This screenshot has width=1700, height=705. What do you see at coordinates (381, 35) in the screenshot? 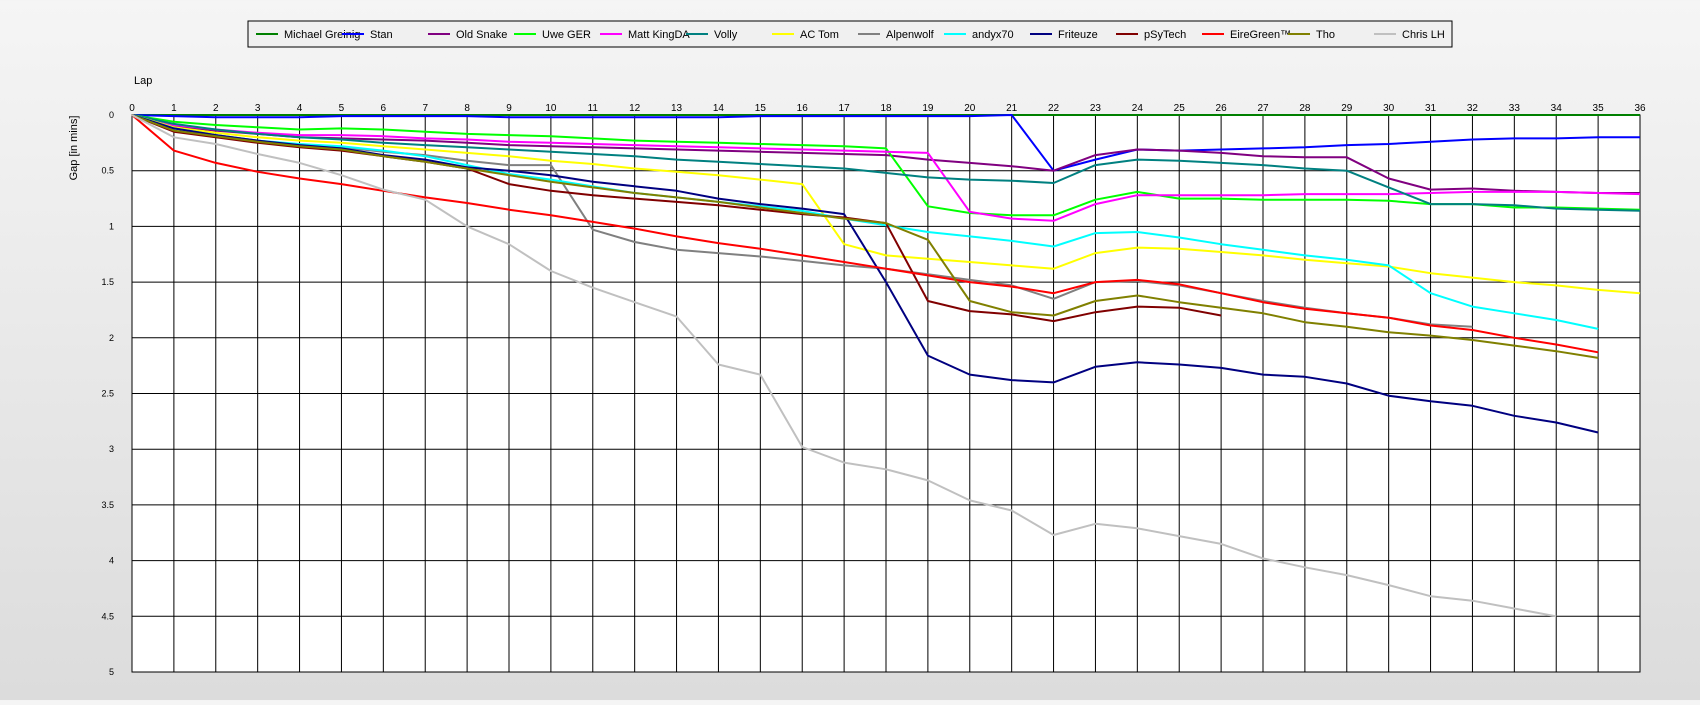
I see `legend-label: Stan` at bounding box center [381, 35].